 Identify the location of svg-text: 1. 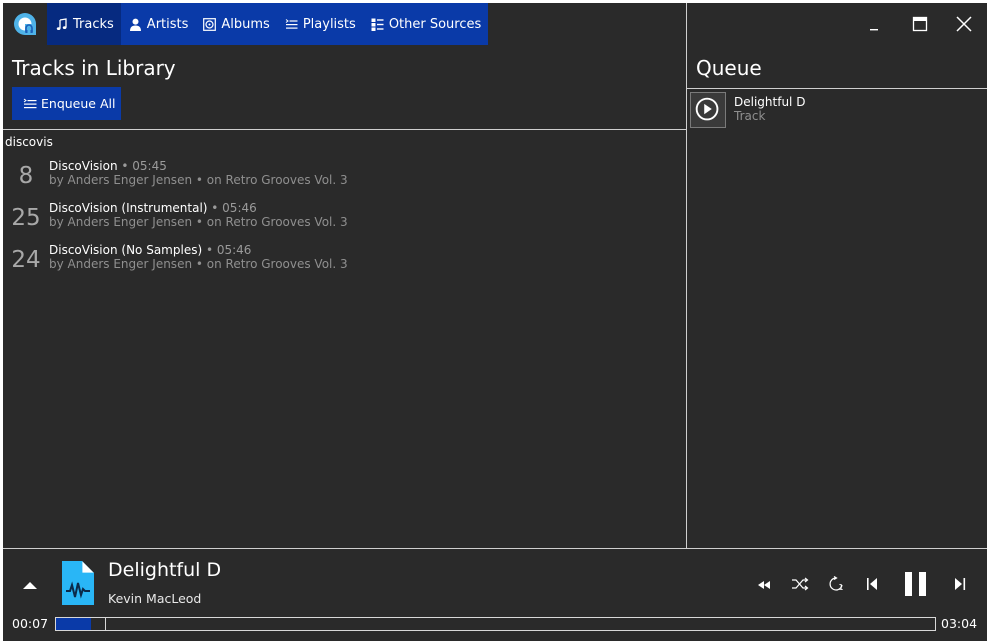
(841, 587).